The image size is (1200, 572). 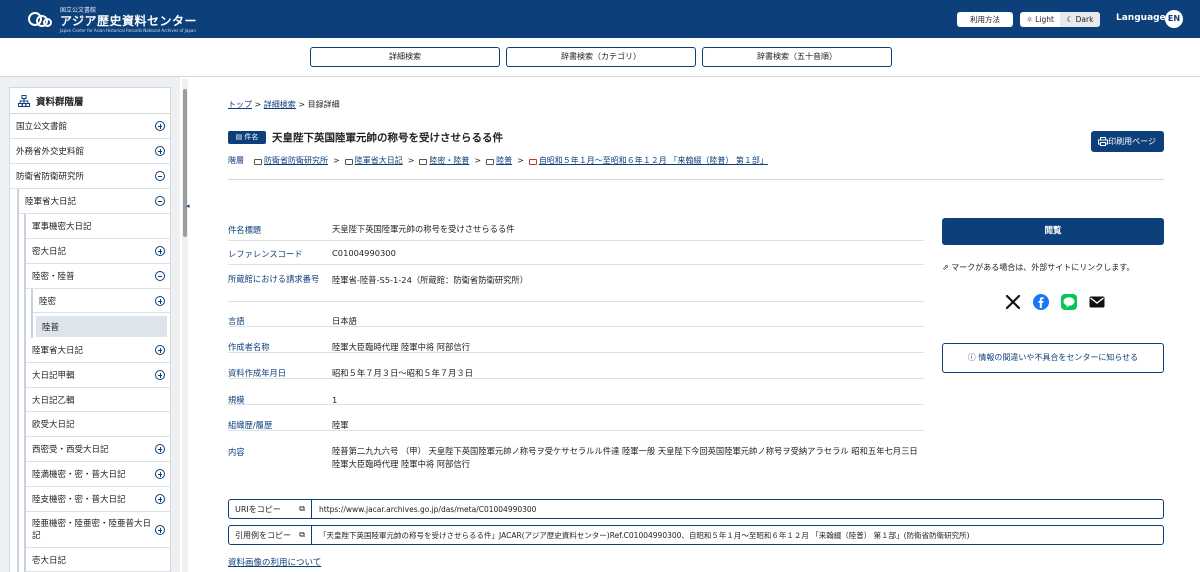 I want to click on sidebar-item: 防衛省防衛研究所, so click(x=90, y=176).